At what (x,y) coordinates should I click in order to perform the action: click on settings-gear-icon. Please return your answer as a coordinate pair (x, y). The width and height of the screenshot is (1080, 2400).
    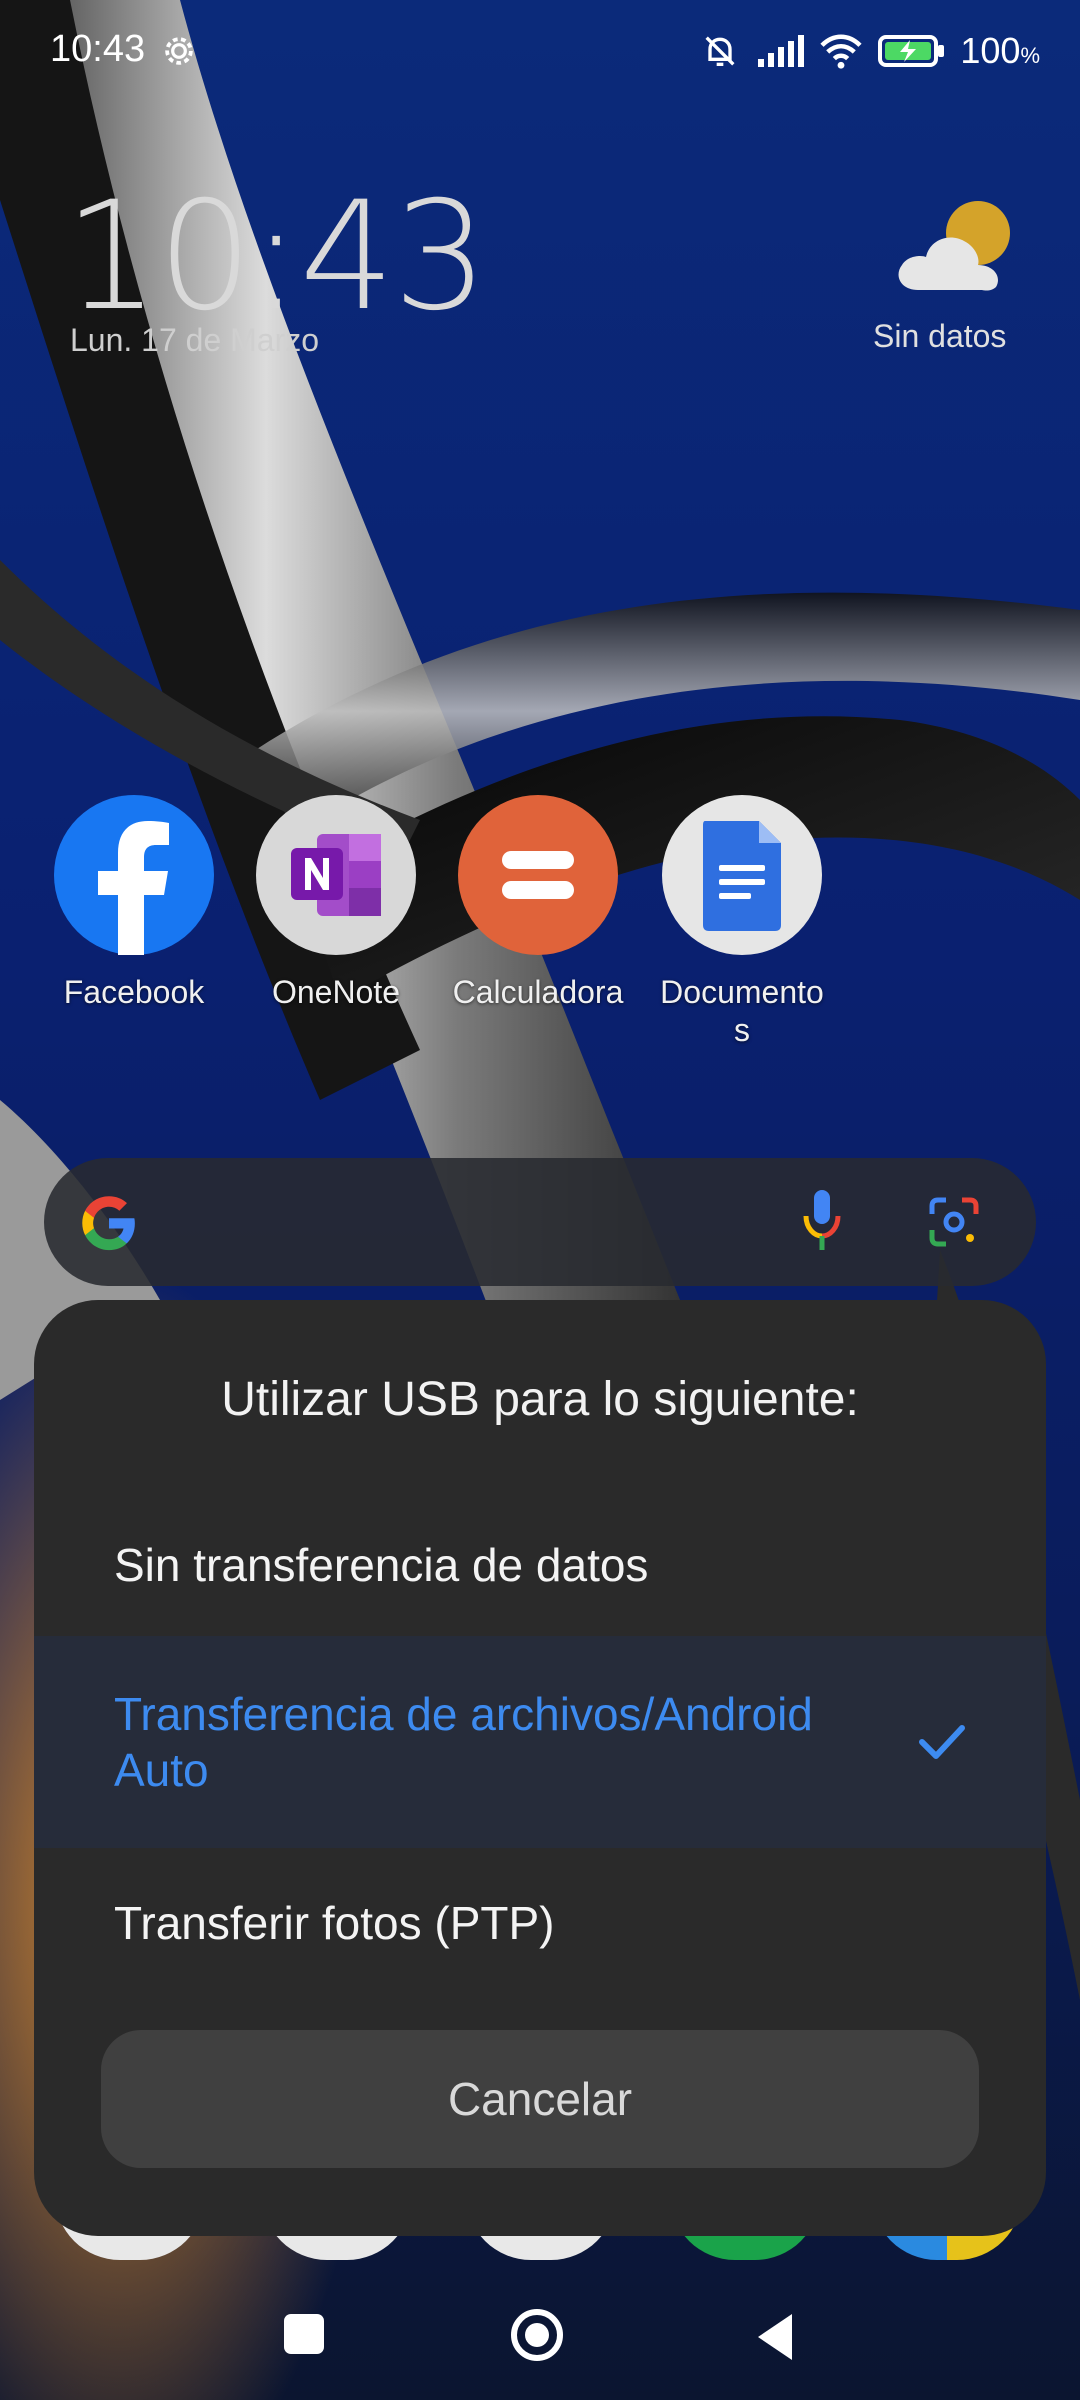
    Looking at the image, I should click on (179, 51).